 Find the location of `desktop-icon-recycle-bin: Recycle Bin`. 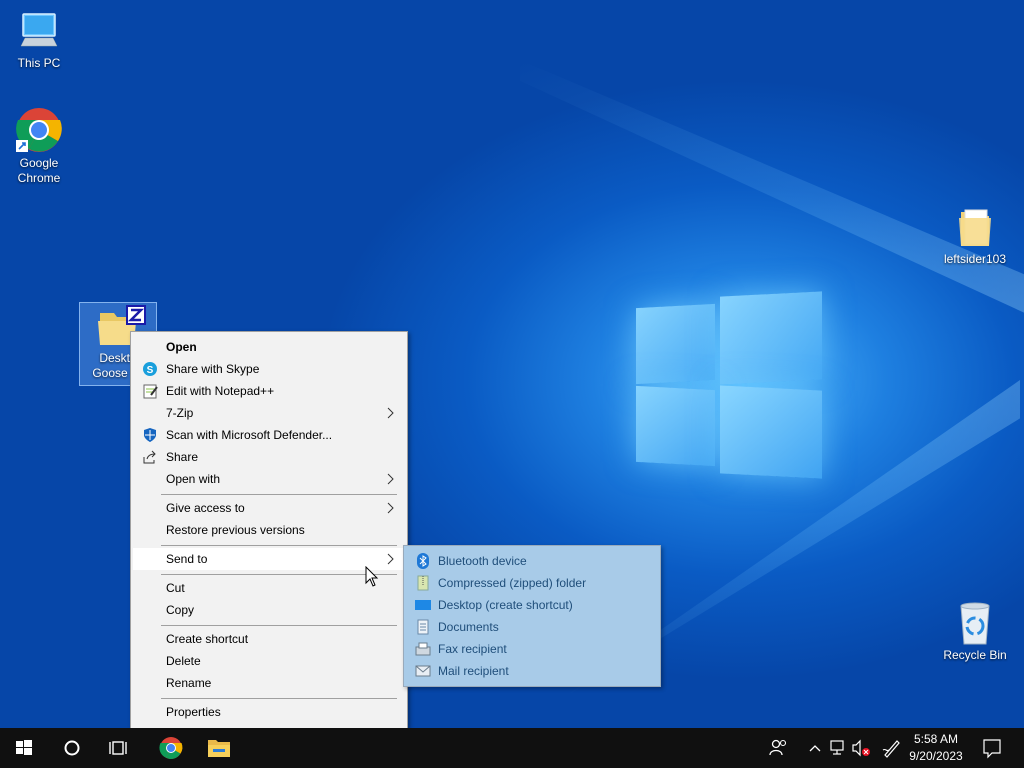

desktop-icon-recycle-bin: Recycle Bin is located at coordinates (975, 631).